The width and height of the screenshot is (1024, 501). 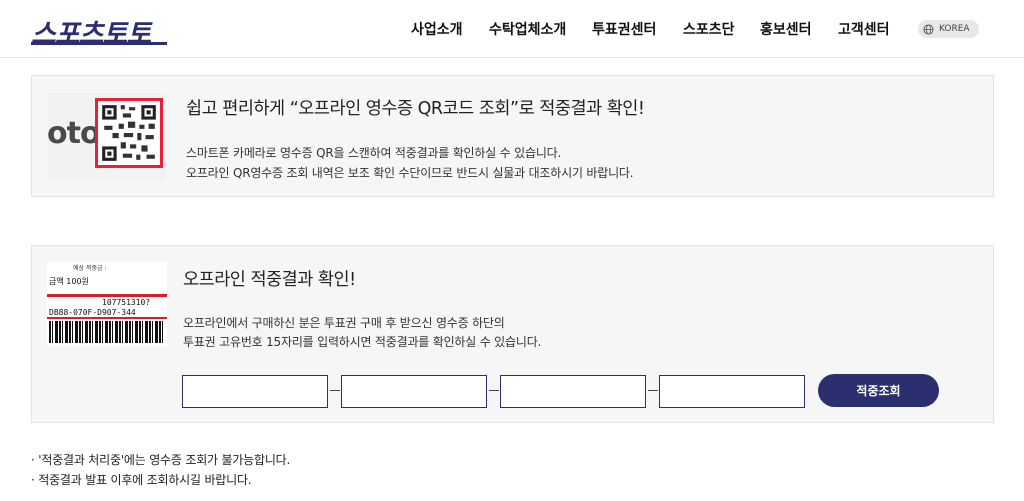 What do you see at coordinates (91, 31) in the screenshot?
I see `site-logo: 스포츠토토` at bounding box center [91, 31].